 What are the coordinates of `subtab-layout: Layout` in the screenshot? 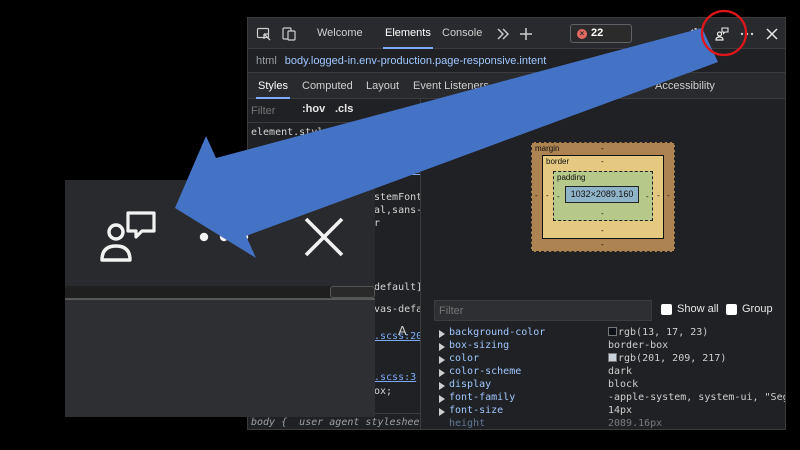 It's located at (382, 86).